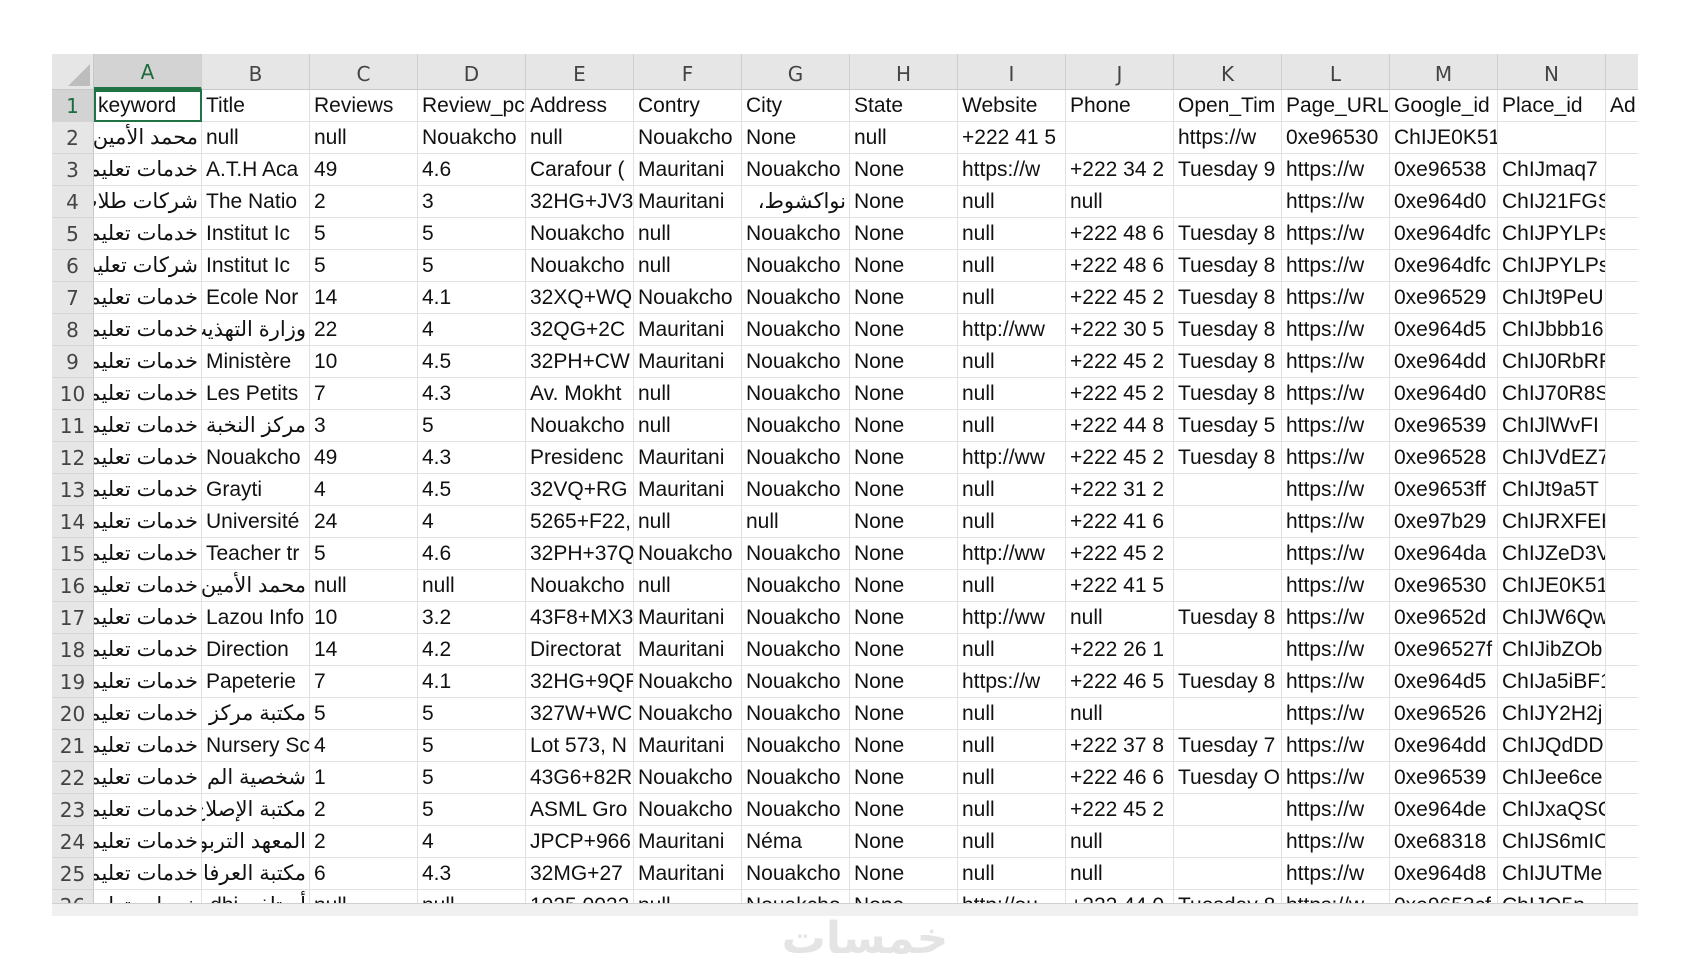 This screenshot has width=1700, height=970. What do you see at coordinates (1552, 394) in the screenshot?
I see `table-cell: ChIJ70R8S` at bounding box center [1552, 394].